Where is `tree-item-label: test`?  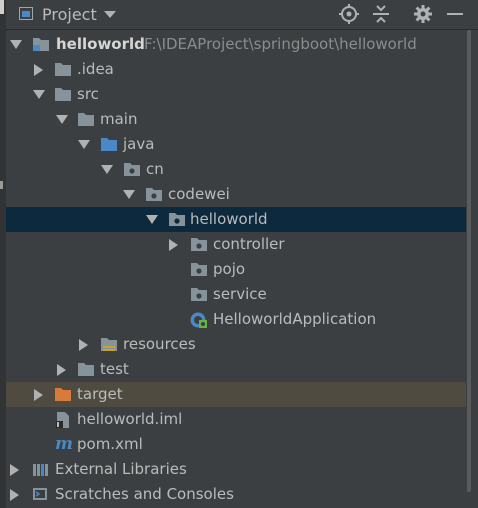
tree-item-label: test is located at coordinates (114, 369).